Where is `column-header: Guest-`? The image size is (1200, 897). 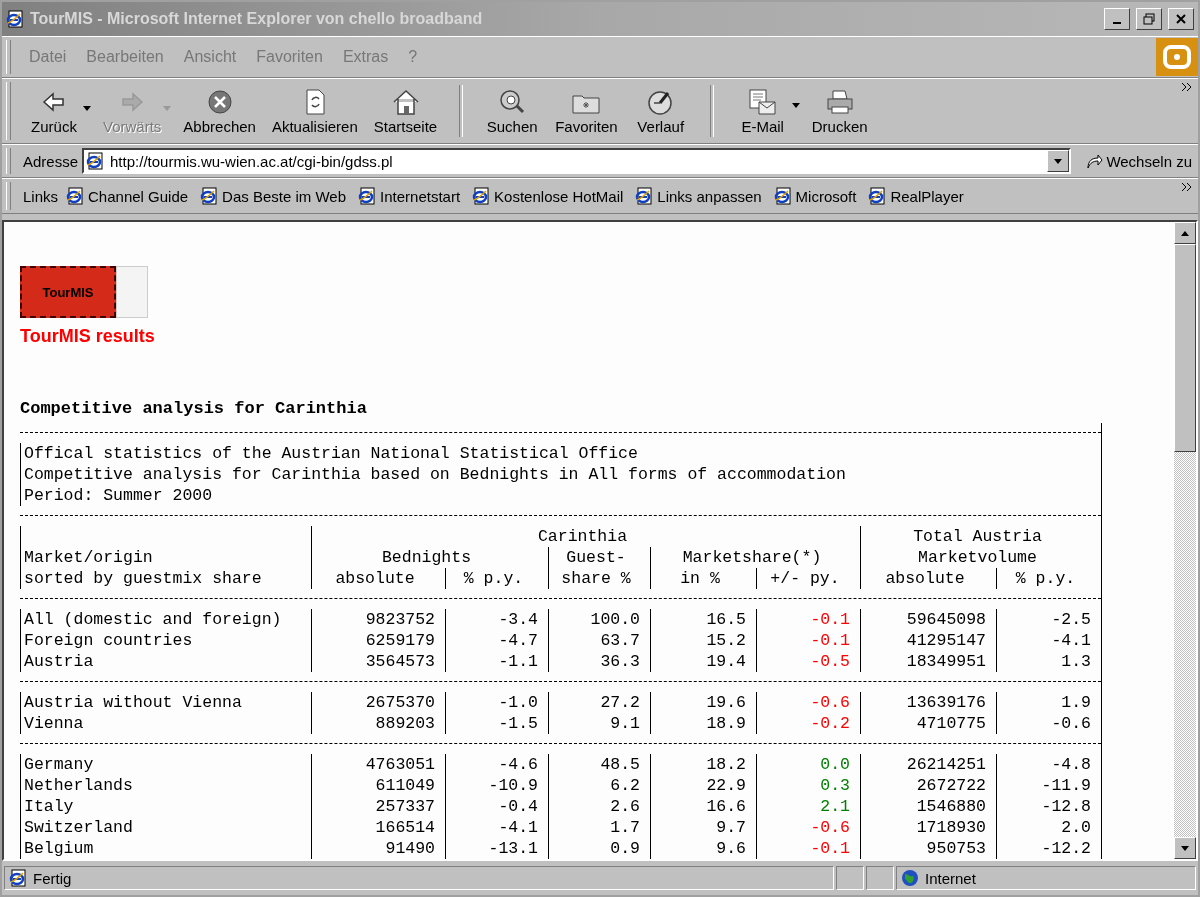
column-header: Guest- is located at coordinates (599, 557).